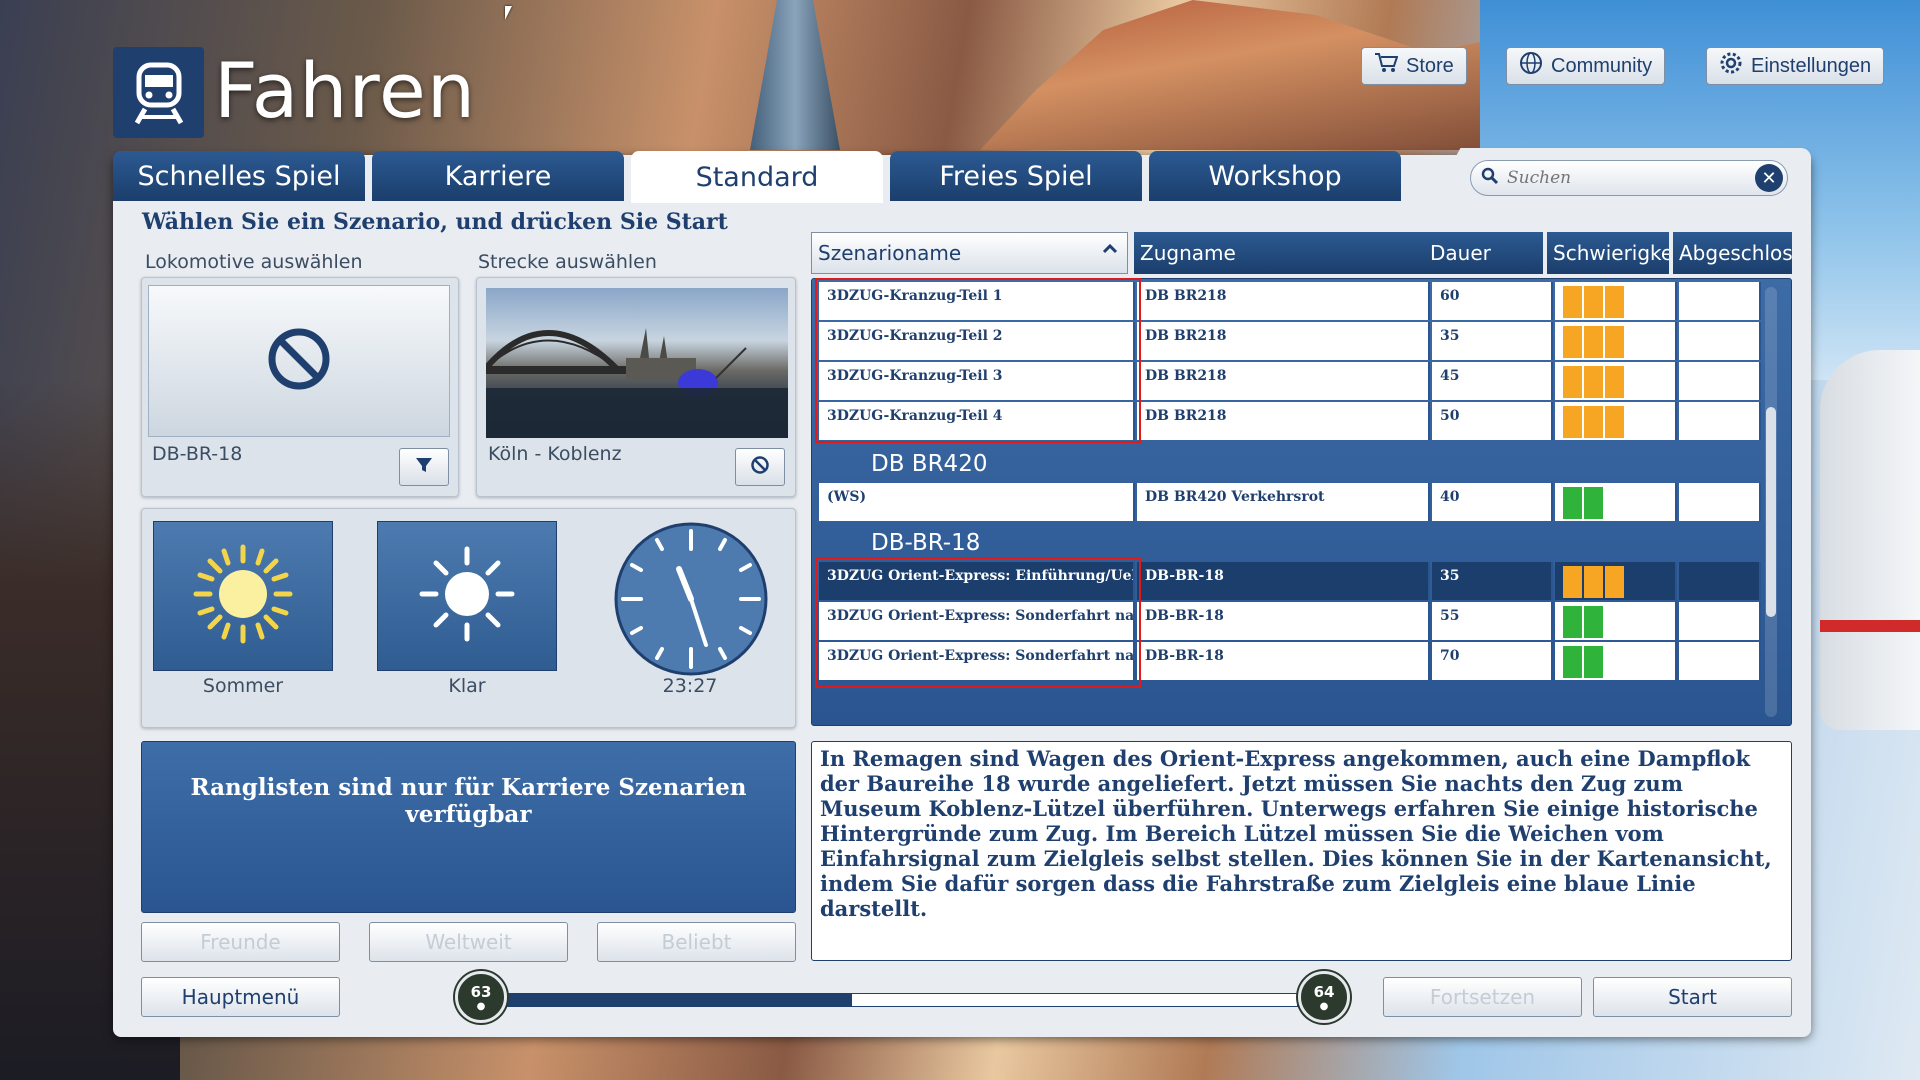  I want to click on xp-progress-fill, so click(669, 1000).